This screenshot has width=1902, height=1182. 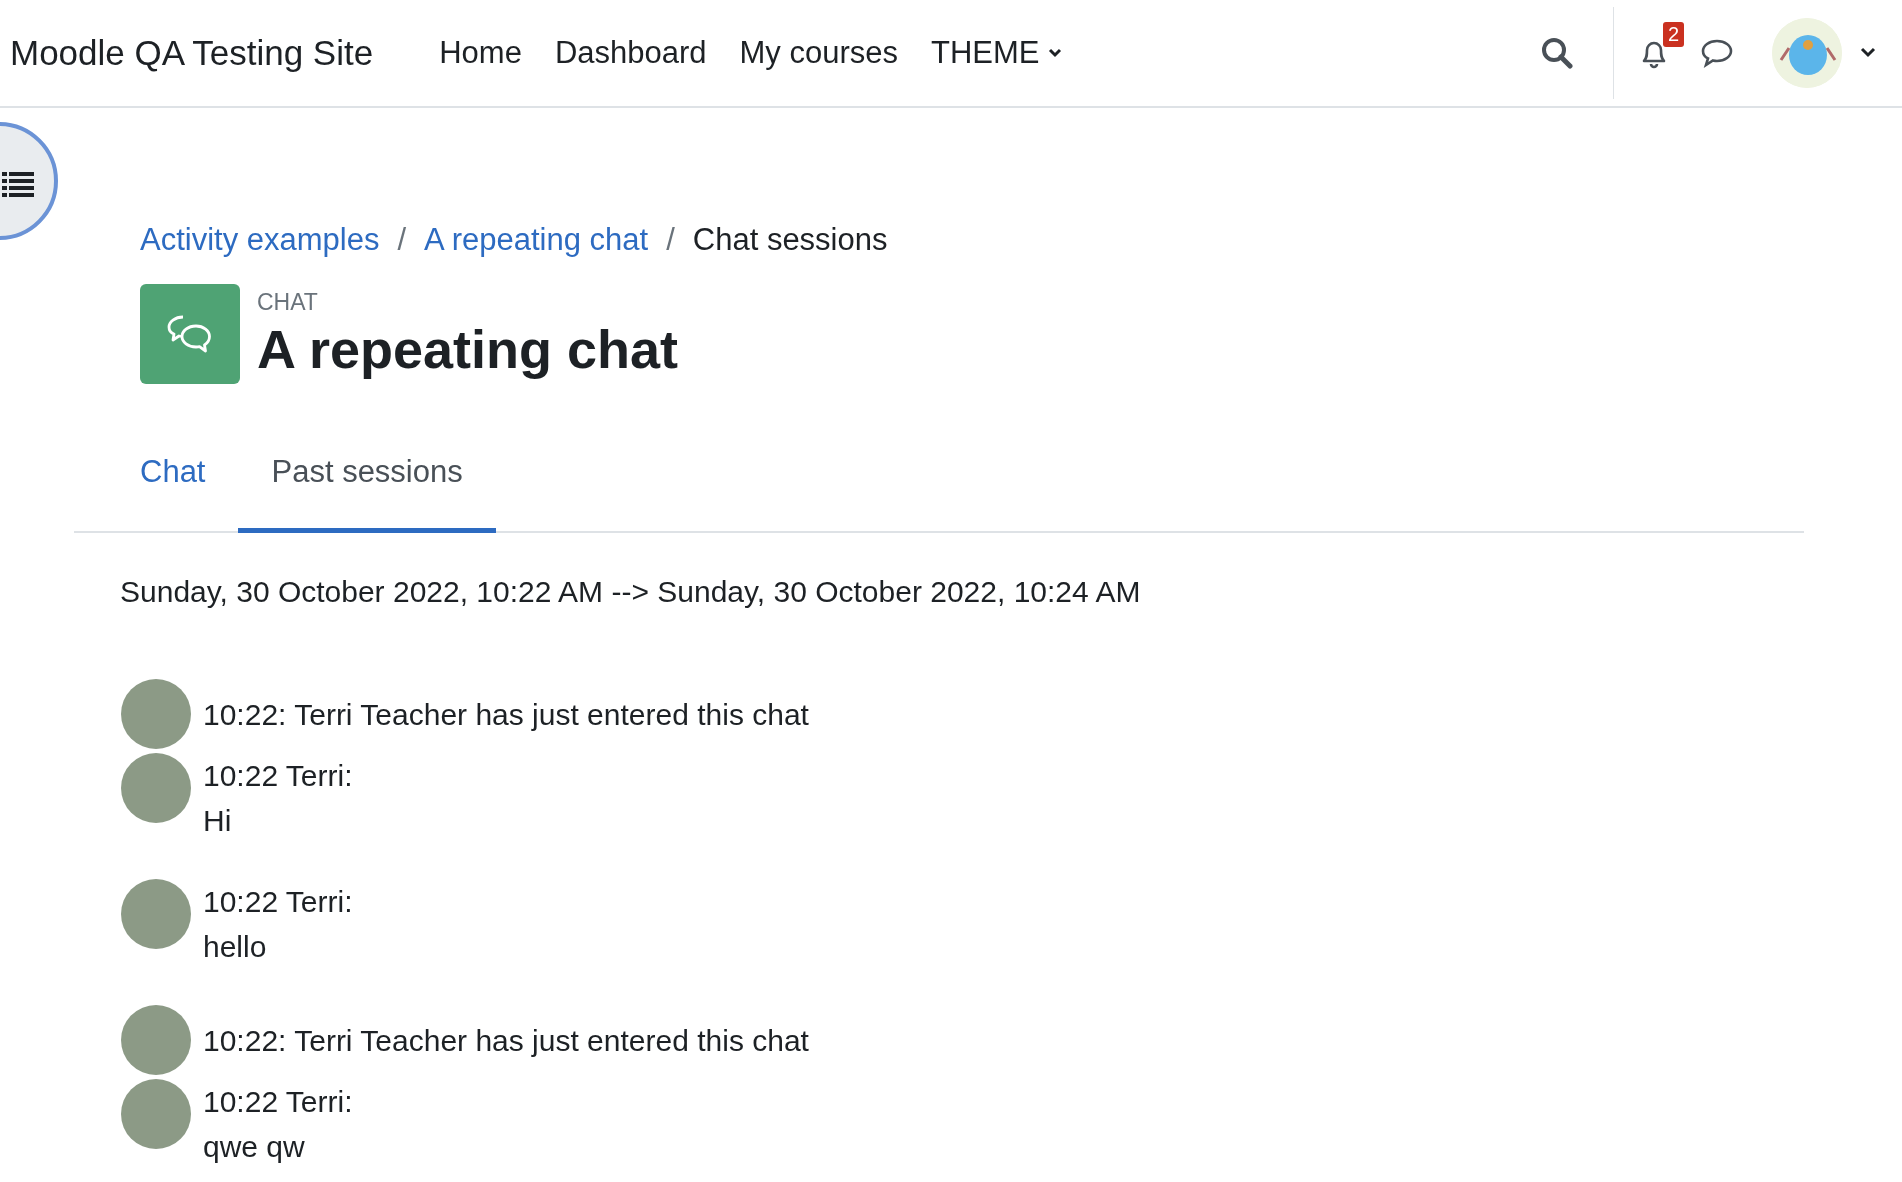 I want to click on list-icon, so click(x=18, y=184).